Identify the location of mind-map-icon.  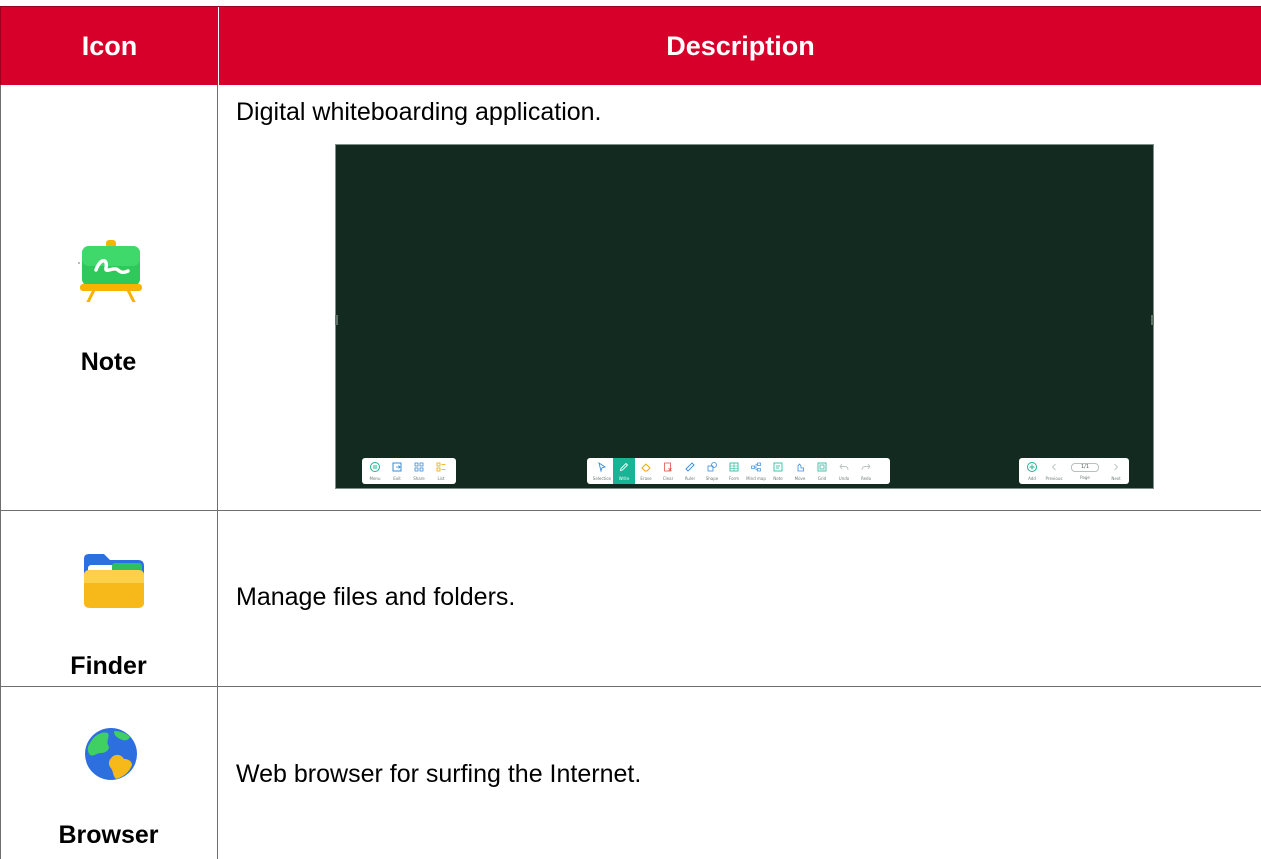
(756, 467).